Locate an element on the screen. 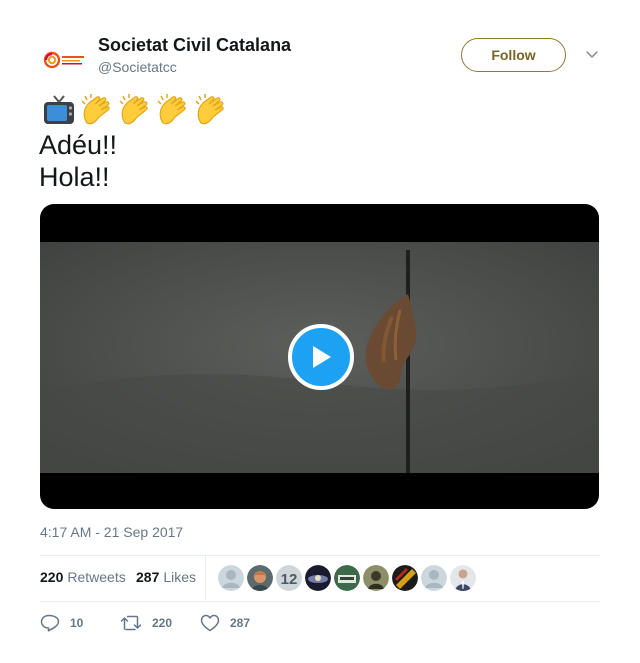 This screenshot has height=663, width=640. retweets-label: Retweets is located at coordinates (96, 577).